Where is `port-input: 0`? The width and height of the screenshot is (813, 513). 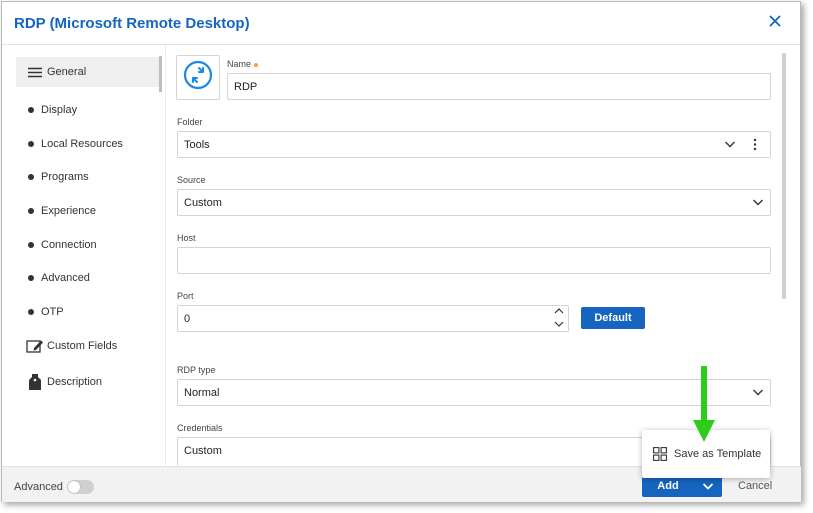
port-input: 0 is located at coordinates (373, 318).